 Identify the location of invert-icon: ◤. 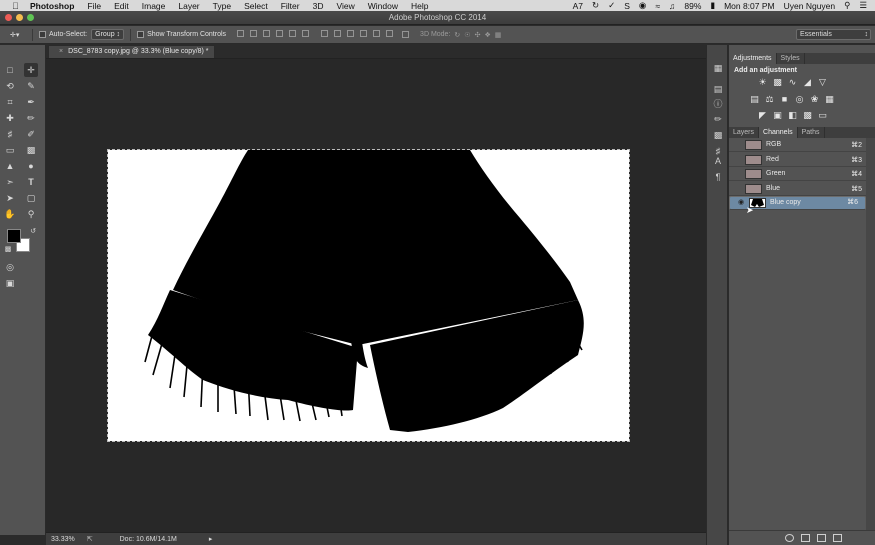
(762, 115).